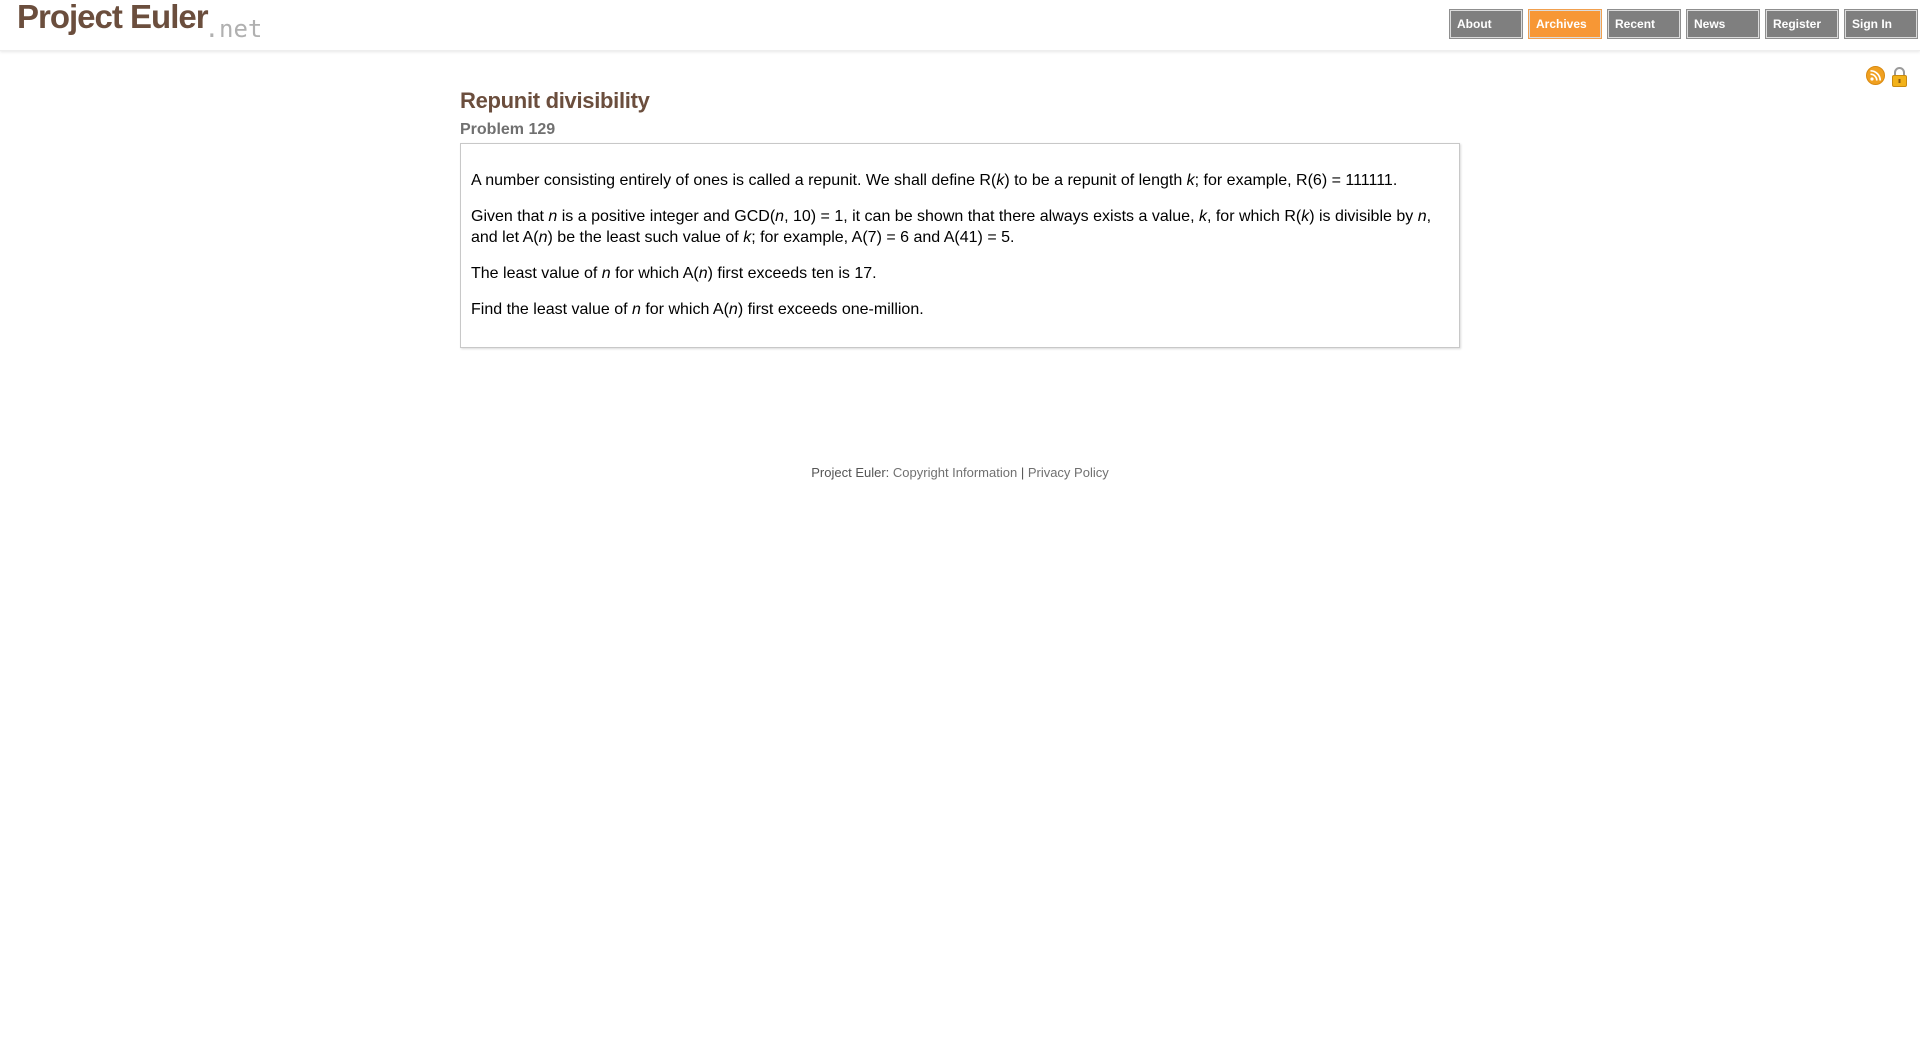 The height and width of the screenshot is (1054, 1920). I want to click on text-span: ; for example, A(7) = 6 and A(41) = 5., so click(883, 237).